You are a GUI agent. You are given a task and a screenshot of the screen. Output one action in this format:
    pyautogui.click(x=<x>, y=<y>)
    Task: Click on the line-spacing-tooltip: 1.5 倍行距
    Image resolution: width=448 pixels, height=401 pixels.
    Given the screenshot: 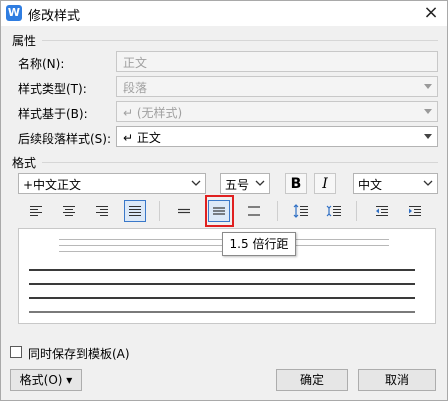 What is the action you would take?
    pyautogui.click(x=259, y=244)
    